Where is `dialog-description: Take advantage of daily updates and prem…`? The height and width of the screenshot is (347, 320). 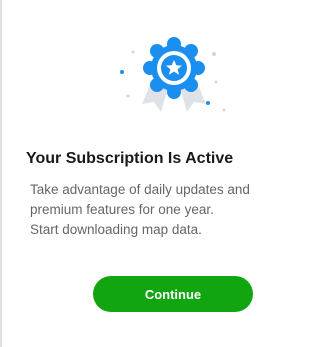
dialog-description: Take advantage of daily updates and prem… is located at coordinates (157, 210).